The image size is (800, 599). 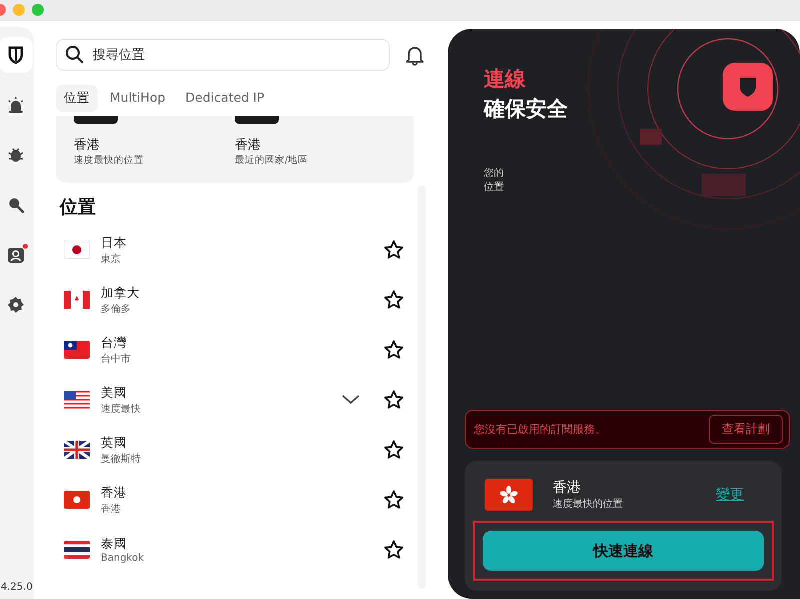 What do you see at coordinates (526, 109) in the screenshot?
I see `status-title: 確保安全` at bounding box center [526, 109].